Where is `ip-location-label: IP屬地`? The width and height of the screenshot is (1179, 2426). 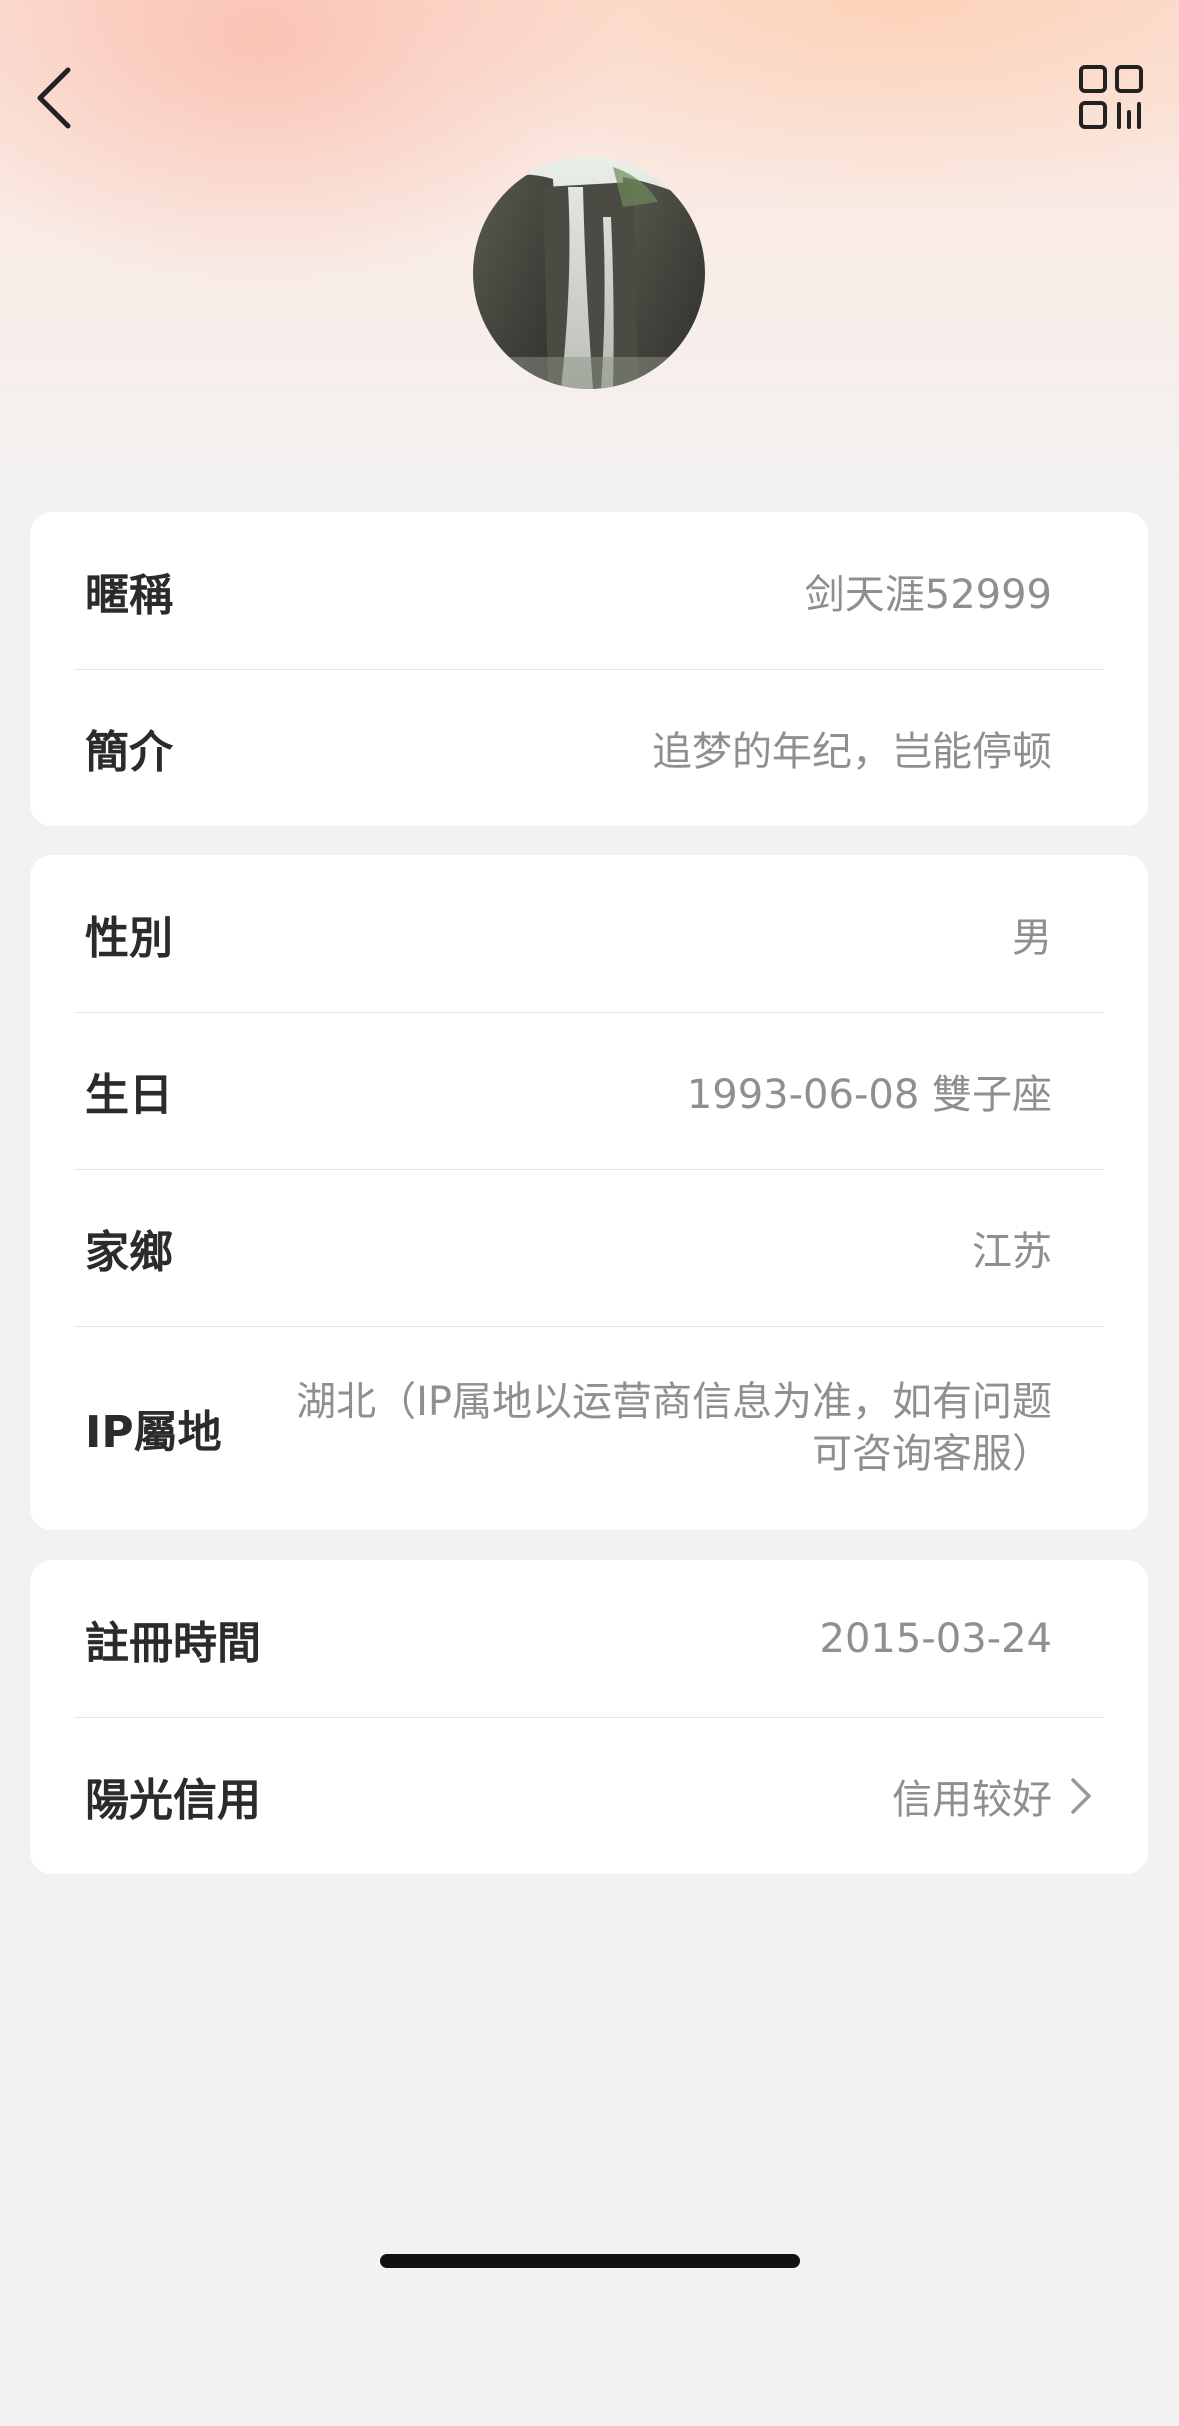
ip-location-label: IP屬地 is located at coordinates (153, 1432).